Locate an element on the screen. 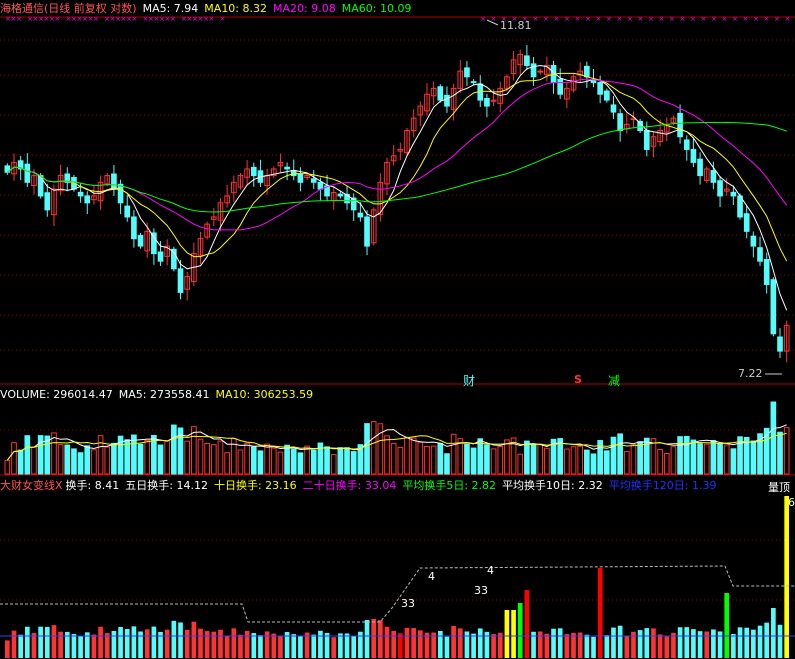 This screenshot has height=659, width=795. turnover-mark-33b: 33 is located at coordinates (481, 590).